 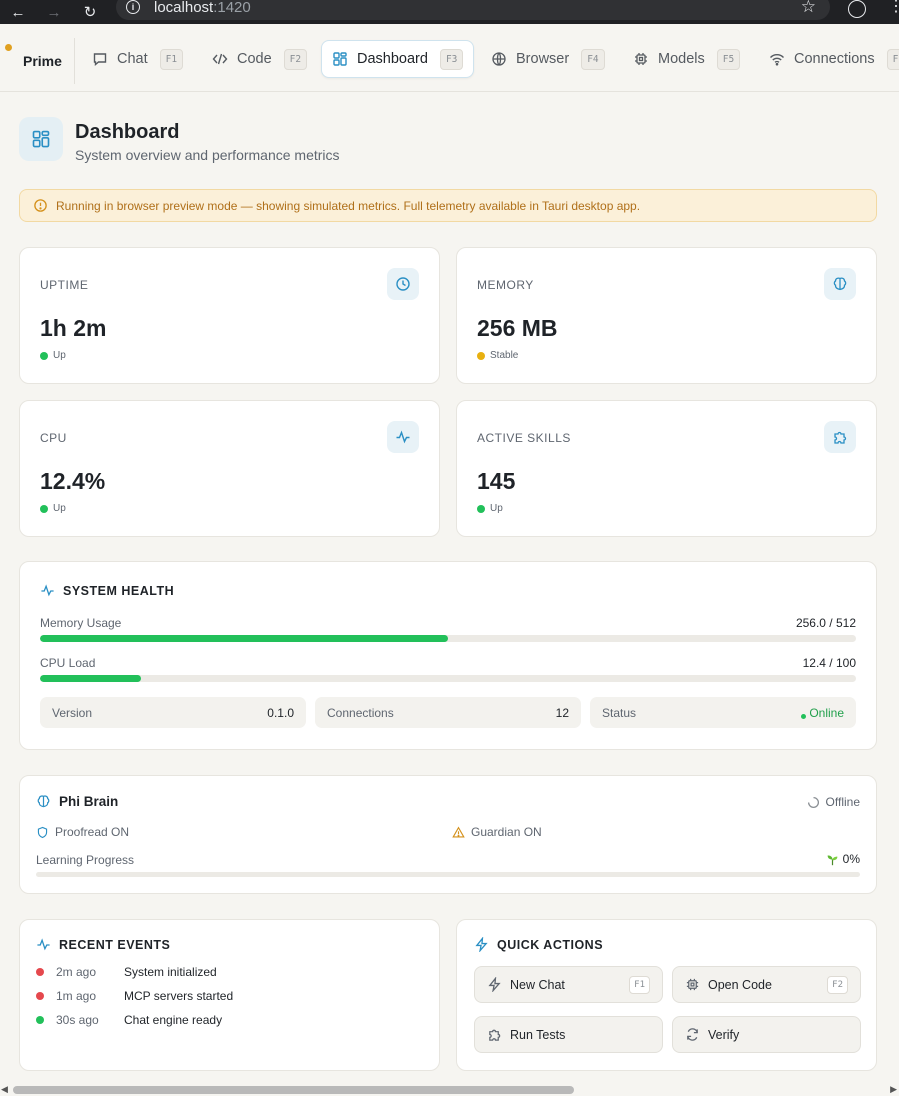 I want to click on open-code-button: Open Code F2, so click(x=766, y=984).